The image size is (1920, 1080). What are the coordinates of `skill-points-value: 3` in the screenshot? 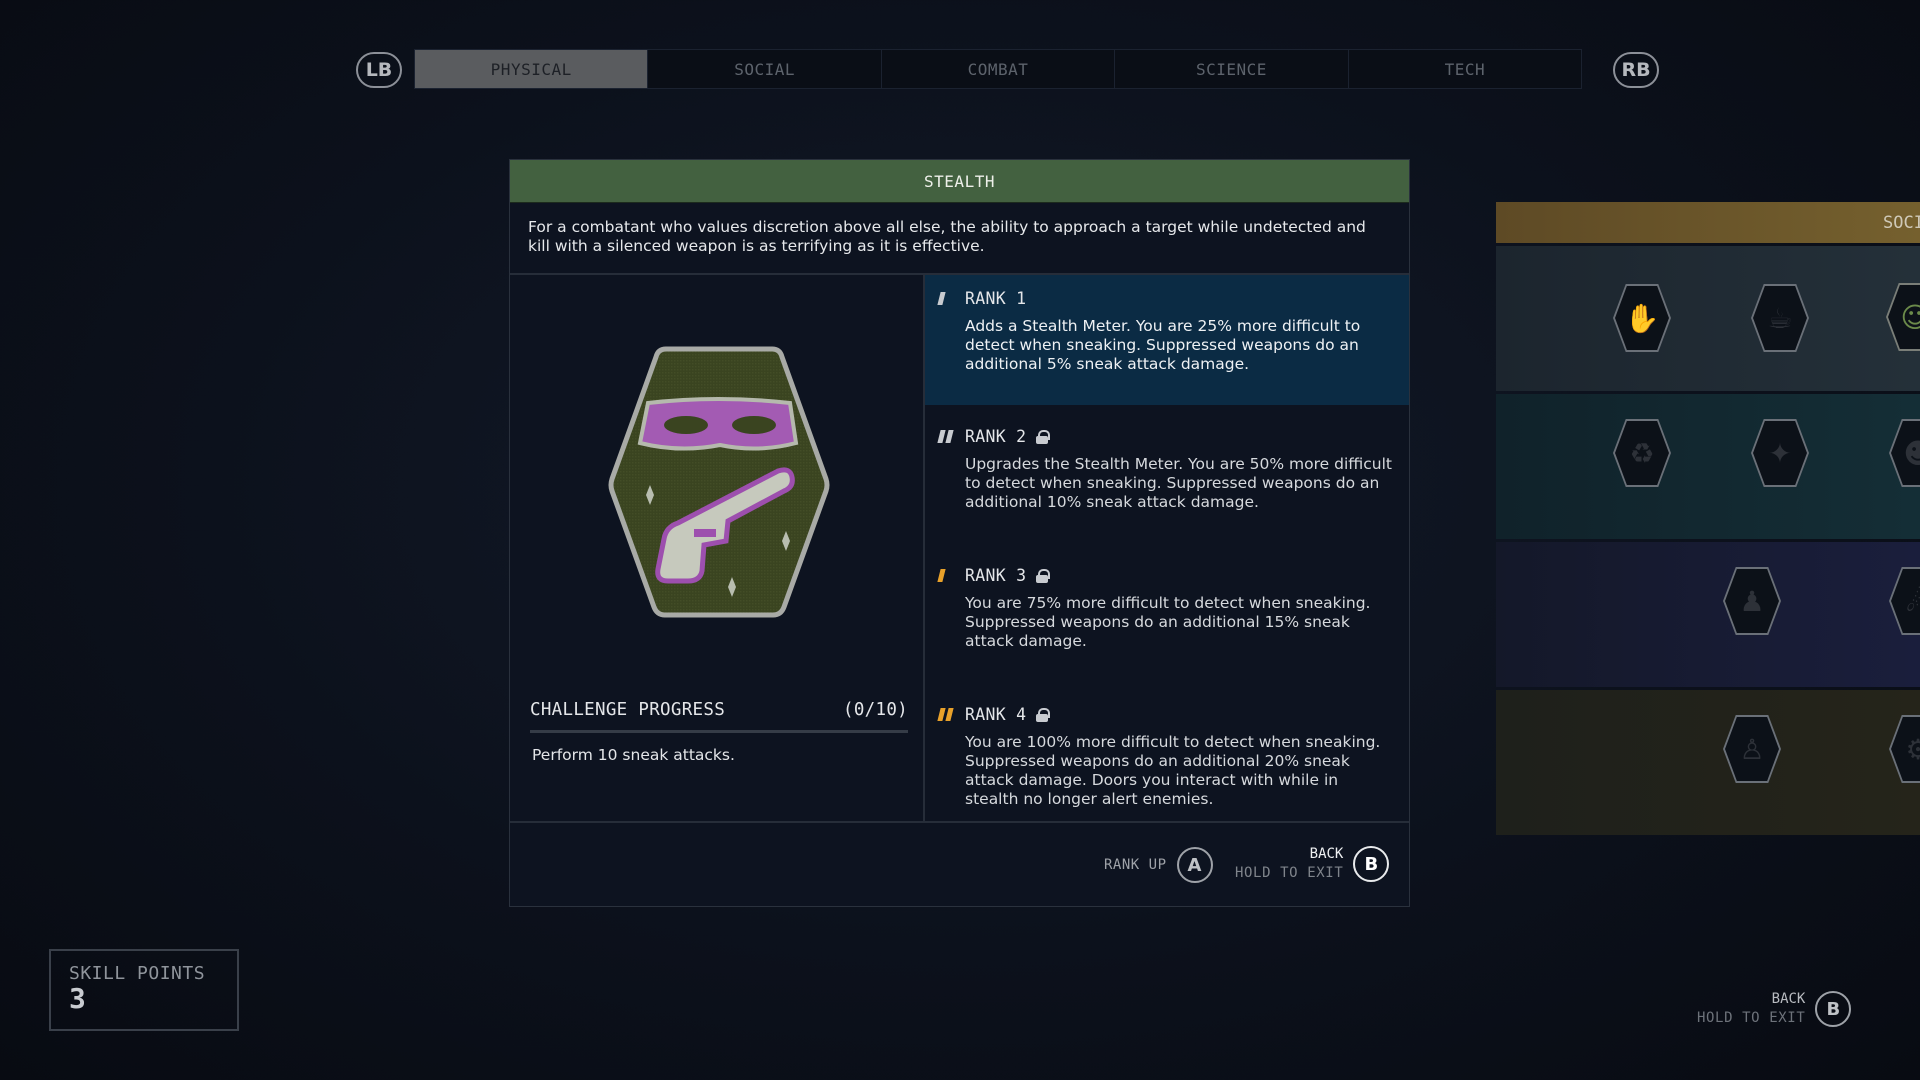 It's located at (77, 998).